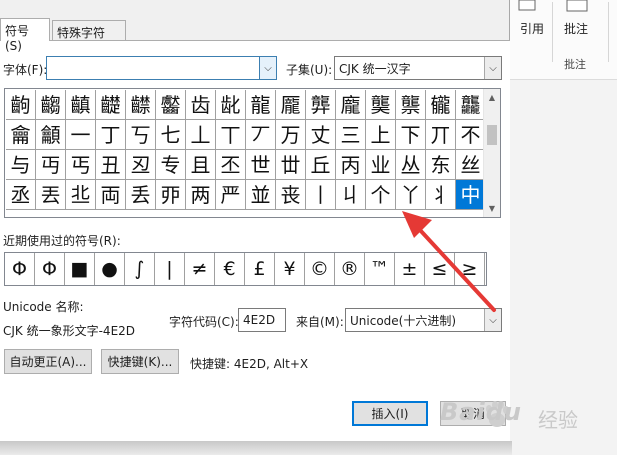 Image resolution: width=617 pixels, height=455 pixels. I want to click on selected-symbol-cell: 中, so click(471, 195).